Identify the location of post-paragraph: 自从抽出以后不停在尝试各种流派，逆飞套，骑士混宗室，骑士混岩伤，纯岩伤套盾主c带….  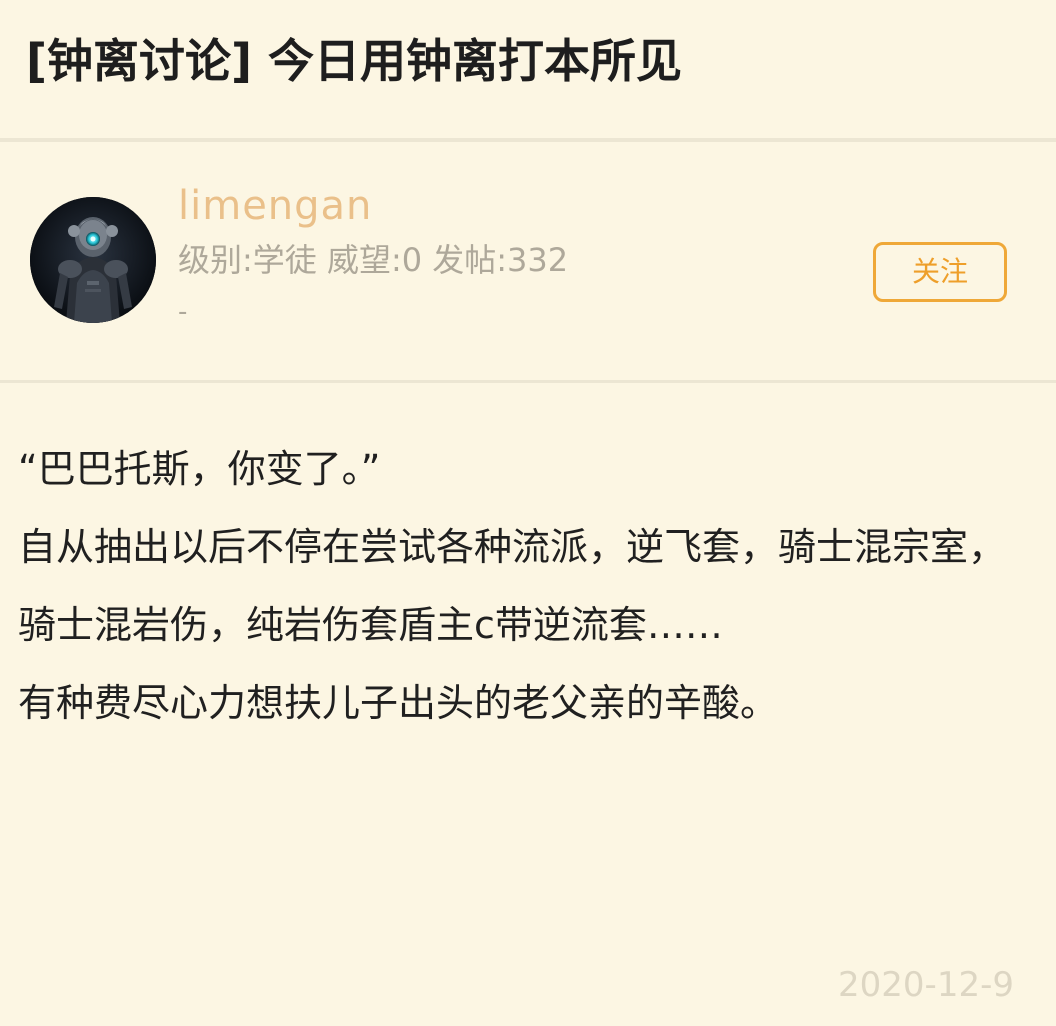
(512, 586).